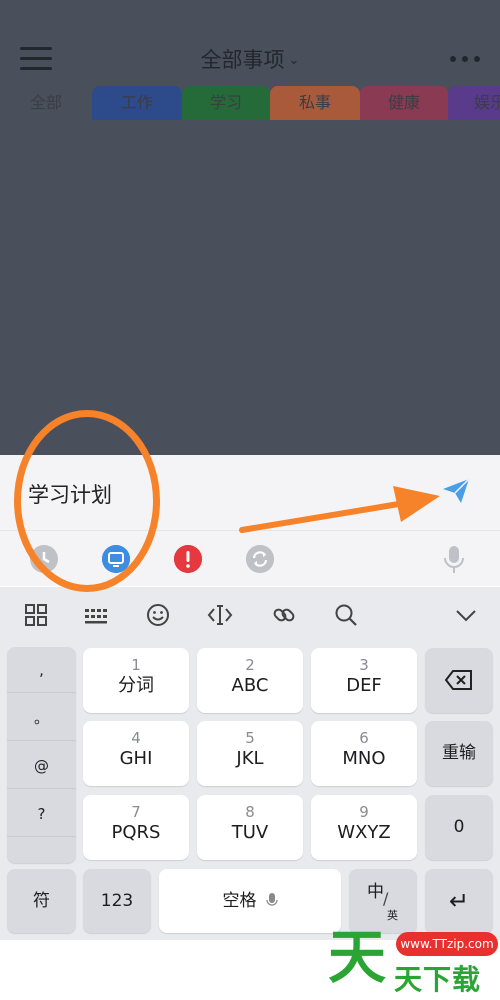 Image resolution: width=500 pixels, height=1000 pixels. I want to click on lang-main-label: 中, so click(375, 892).